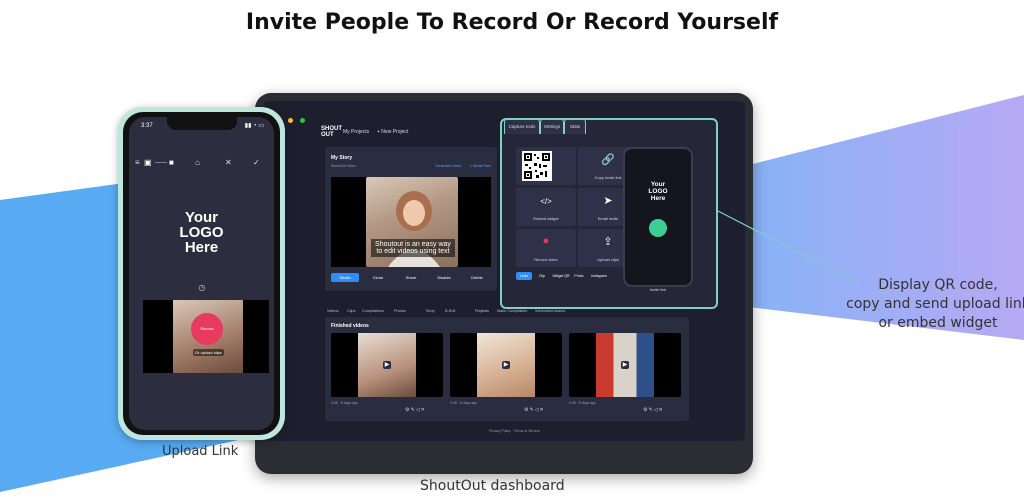 The image size is (1024, 497). Describe the element at coordinates (202, 123) in the screenshot. I see `phone-notch` at that location.